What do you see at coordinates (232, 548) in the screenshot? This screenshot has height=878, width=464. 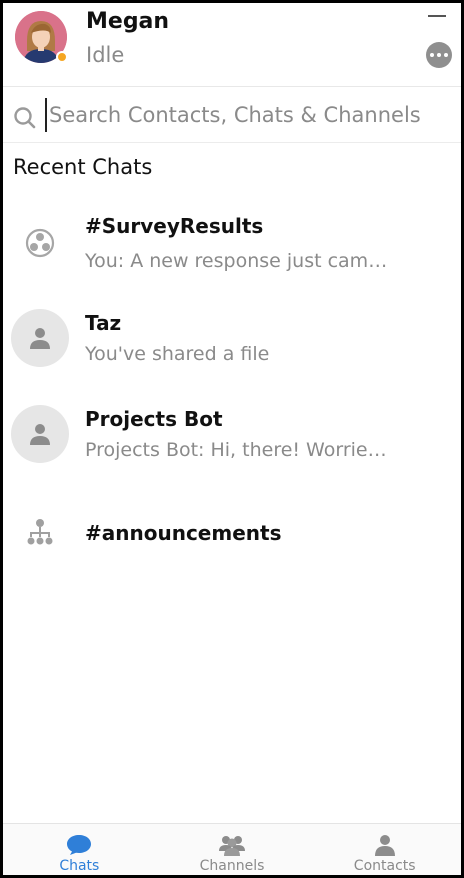 I see `chat-list-item: #announcements` at bounding box center [232, 548].